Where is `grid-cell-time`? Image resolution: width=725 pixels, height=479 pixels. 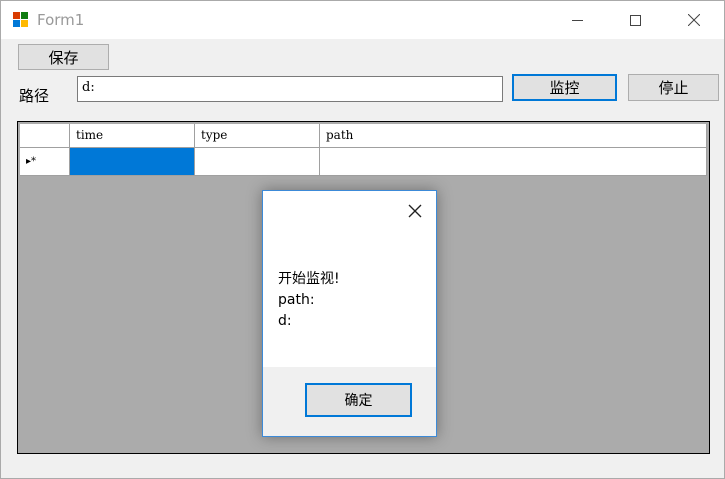 grid-cell-time is located at coordinates (132, 162).